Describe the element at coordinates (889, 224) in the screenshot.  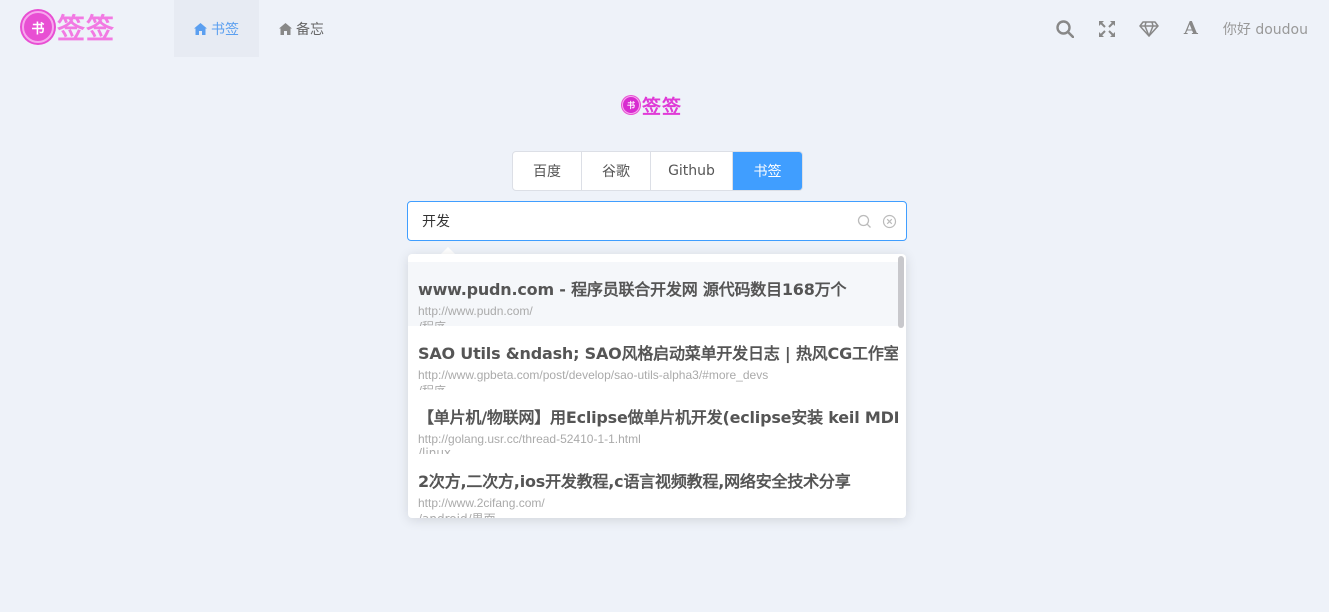
I see `clear-icon` at that location.